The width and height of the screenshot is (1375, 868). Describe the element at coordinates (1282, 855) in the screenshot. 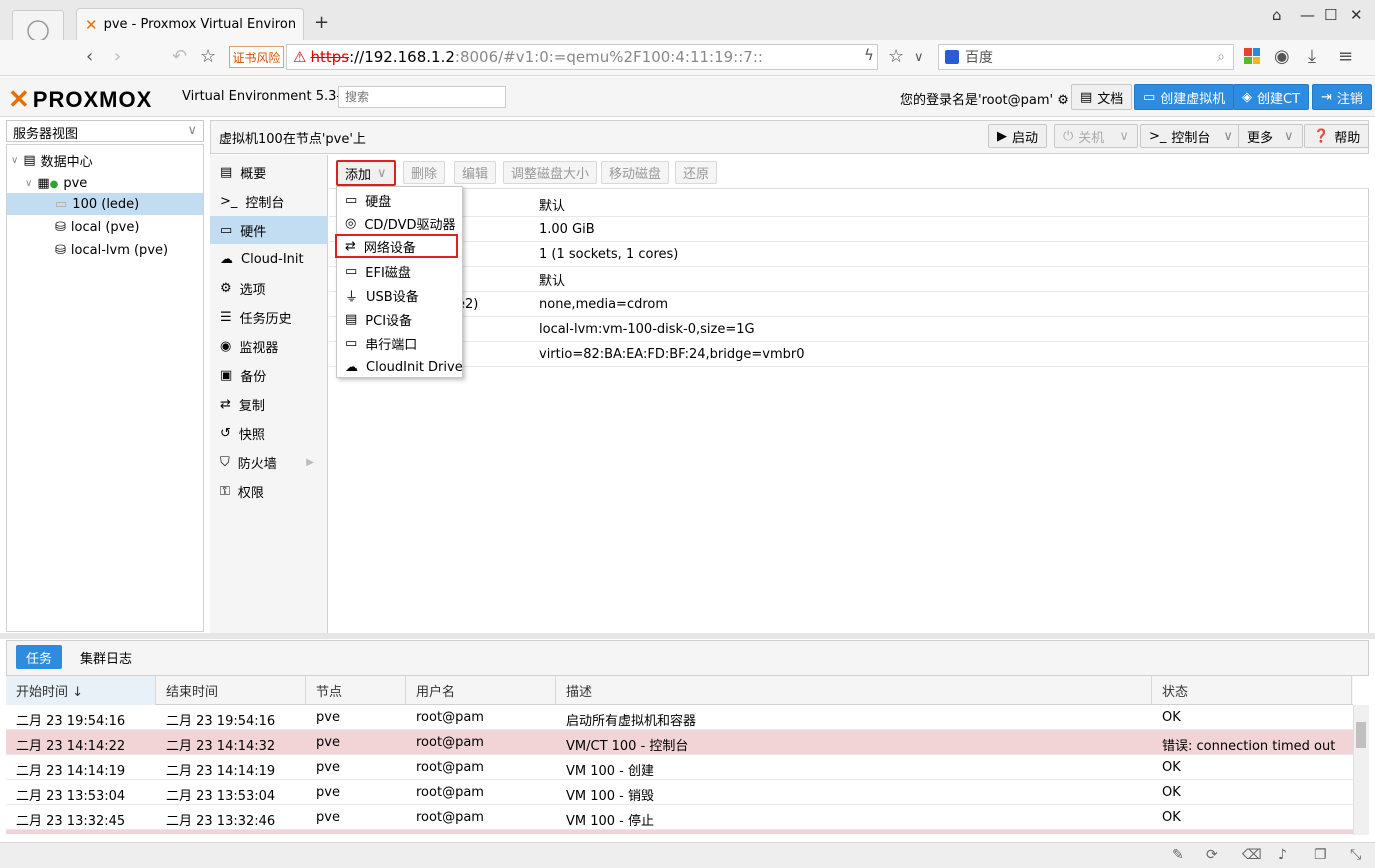

I see `sound-icon: ♪` at that location.